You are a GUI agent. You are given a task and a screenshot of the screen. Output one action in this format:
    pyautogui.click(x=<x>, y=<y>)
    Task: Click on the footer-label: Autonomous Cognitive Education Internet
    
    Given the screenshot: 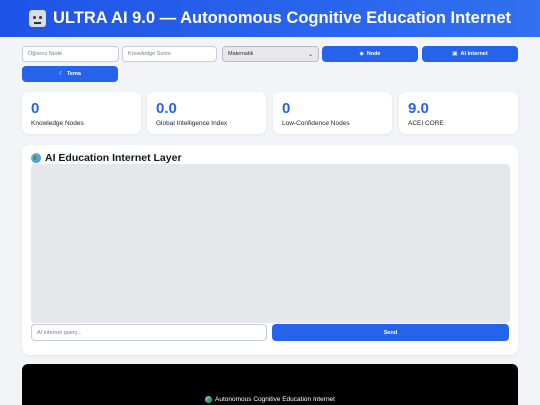 What is the action you would take?
    pyautogui.click(x=275, y=399)
    